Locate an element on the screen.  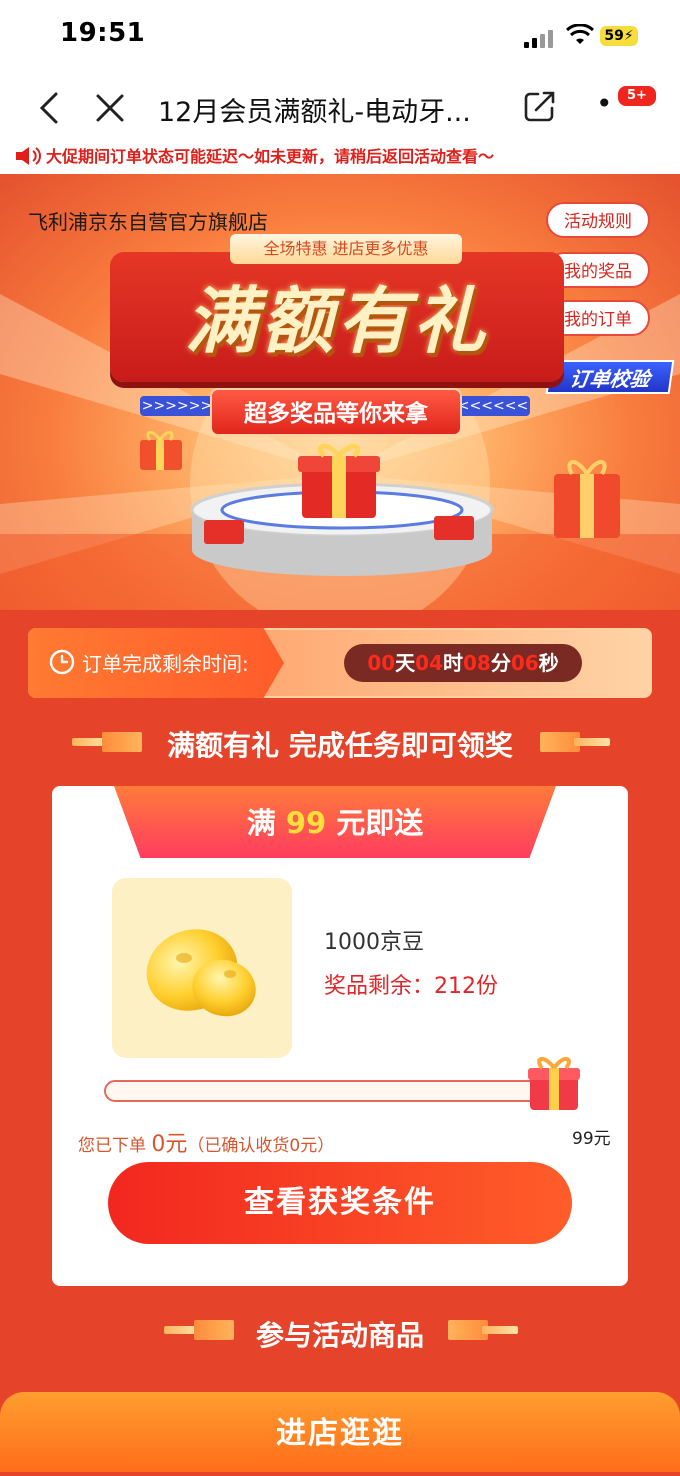
countdown-hours-unit: 时 is located at coordinates (453, 663).